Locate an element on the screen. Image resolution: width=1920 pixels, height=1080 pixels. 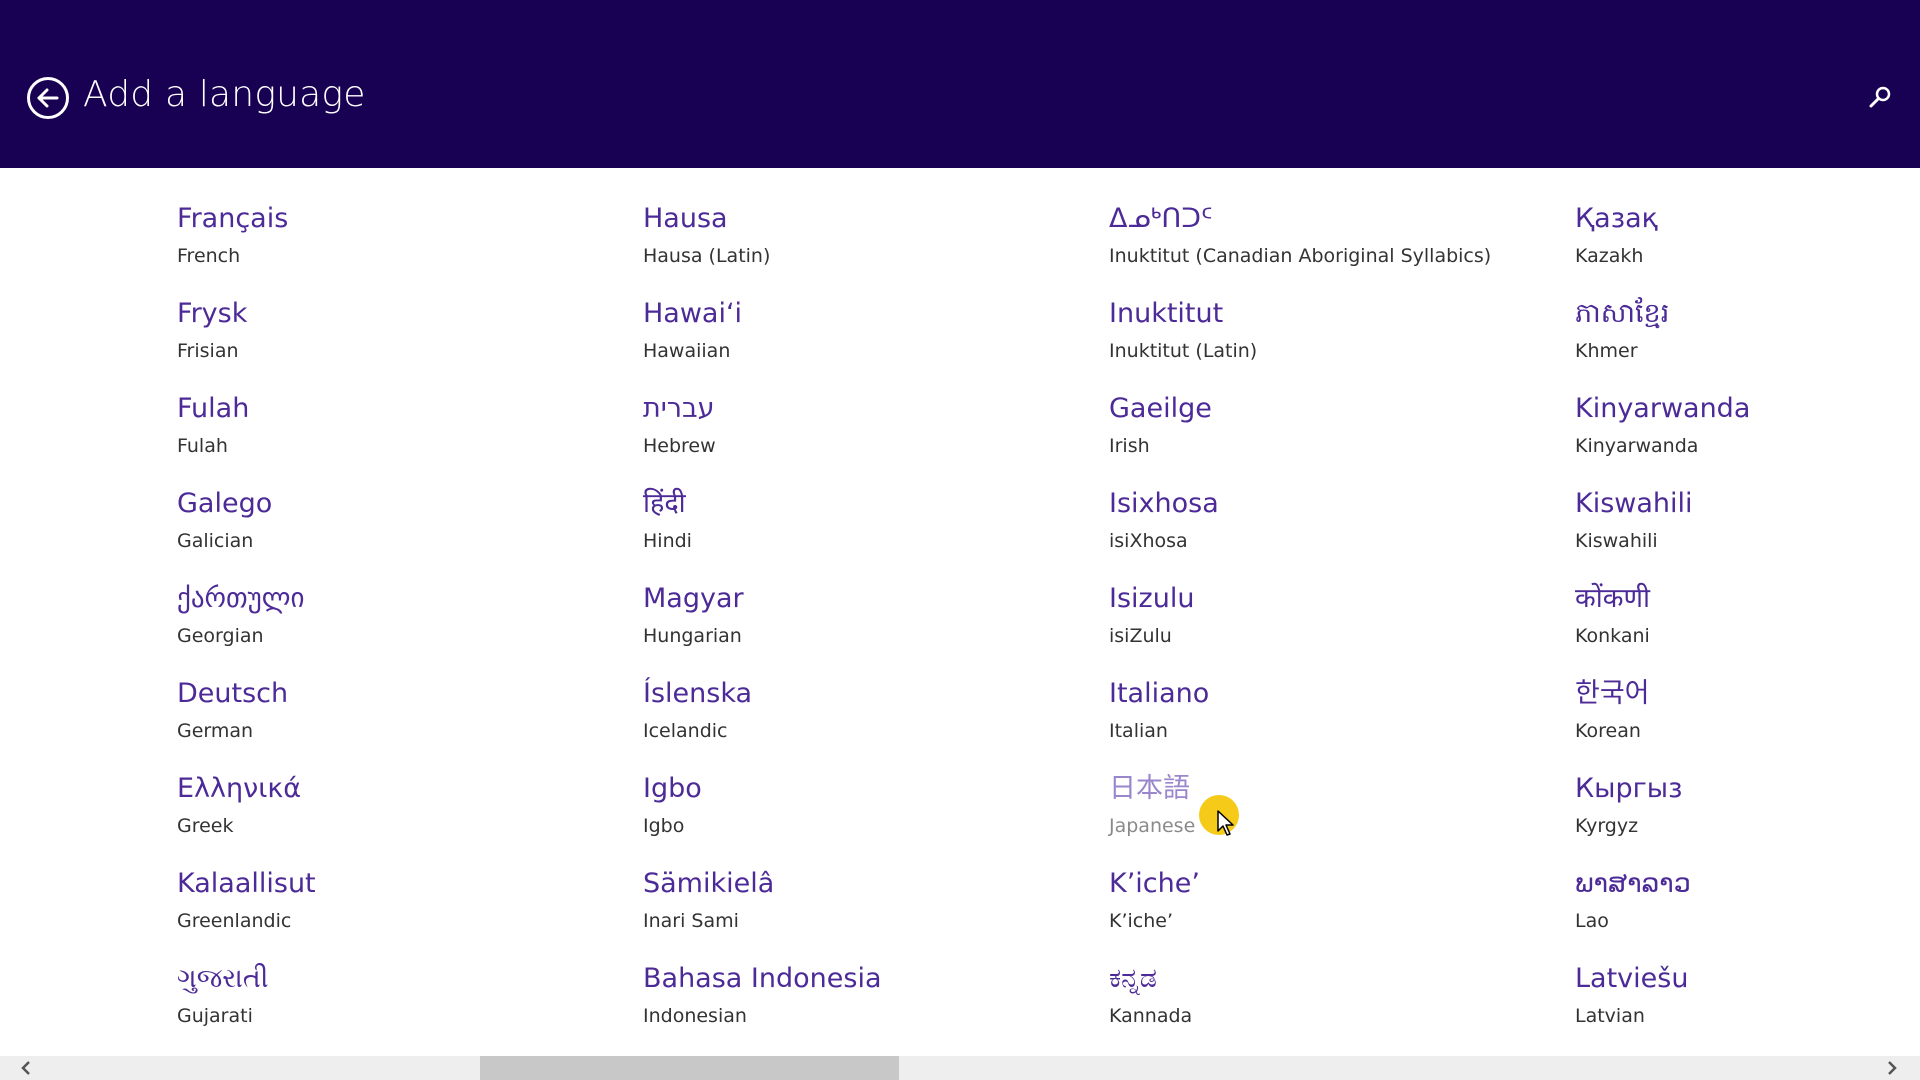
language-native-name: Hawaiʻi is located at coordinates (693, 313).